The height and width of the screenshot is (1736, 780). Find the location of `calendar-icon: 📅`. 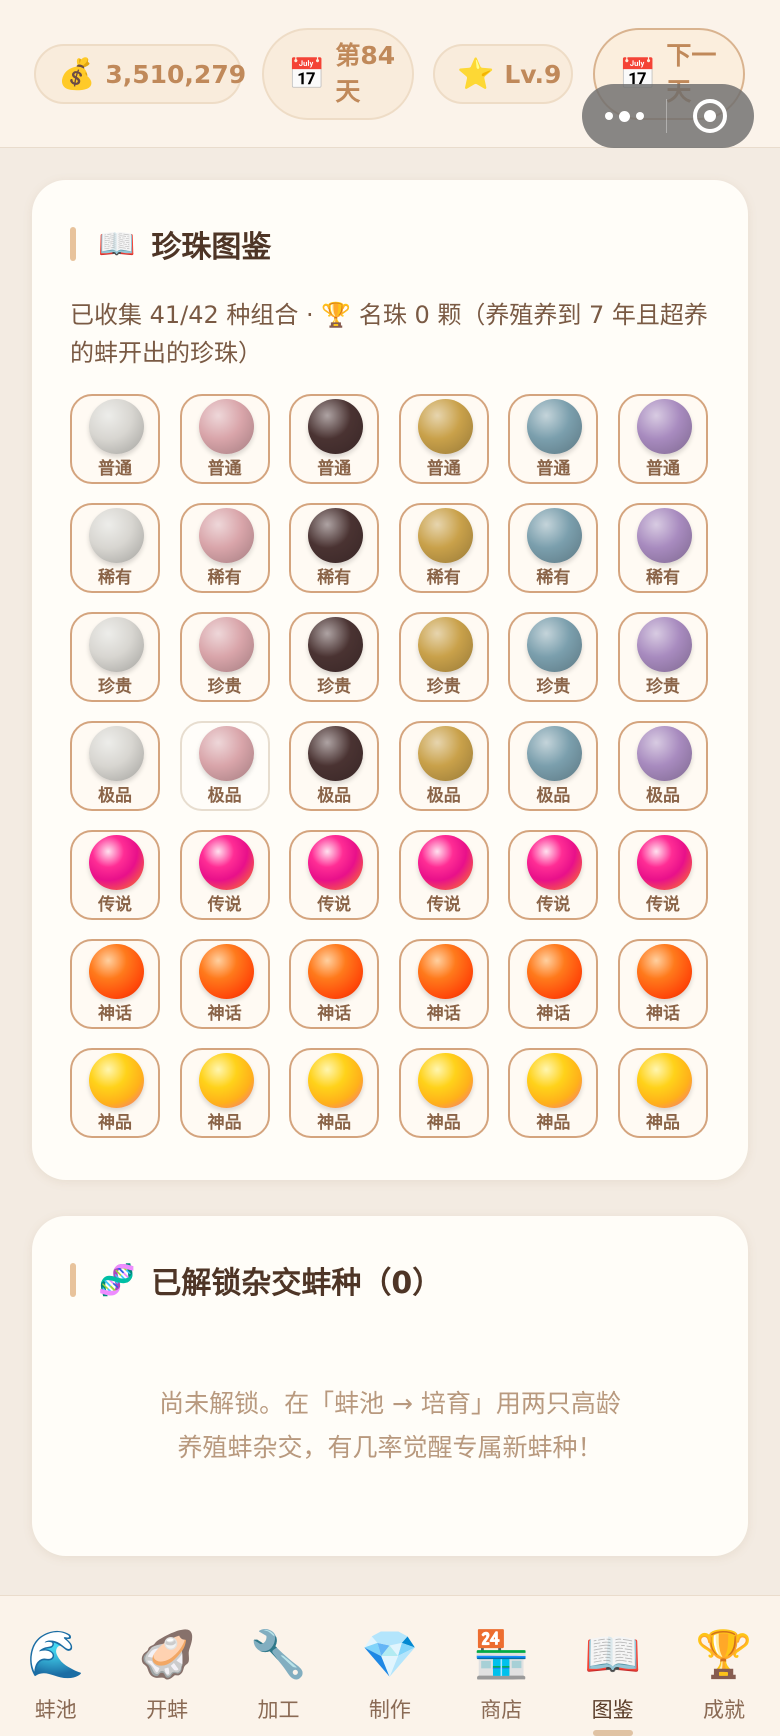

calendar-icon: 📅 is located at coordinates (307, 74).